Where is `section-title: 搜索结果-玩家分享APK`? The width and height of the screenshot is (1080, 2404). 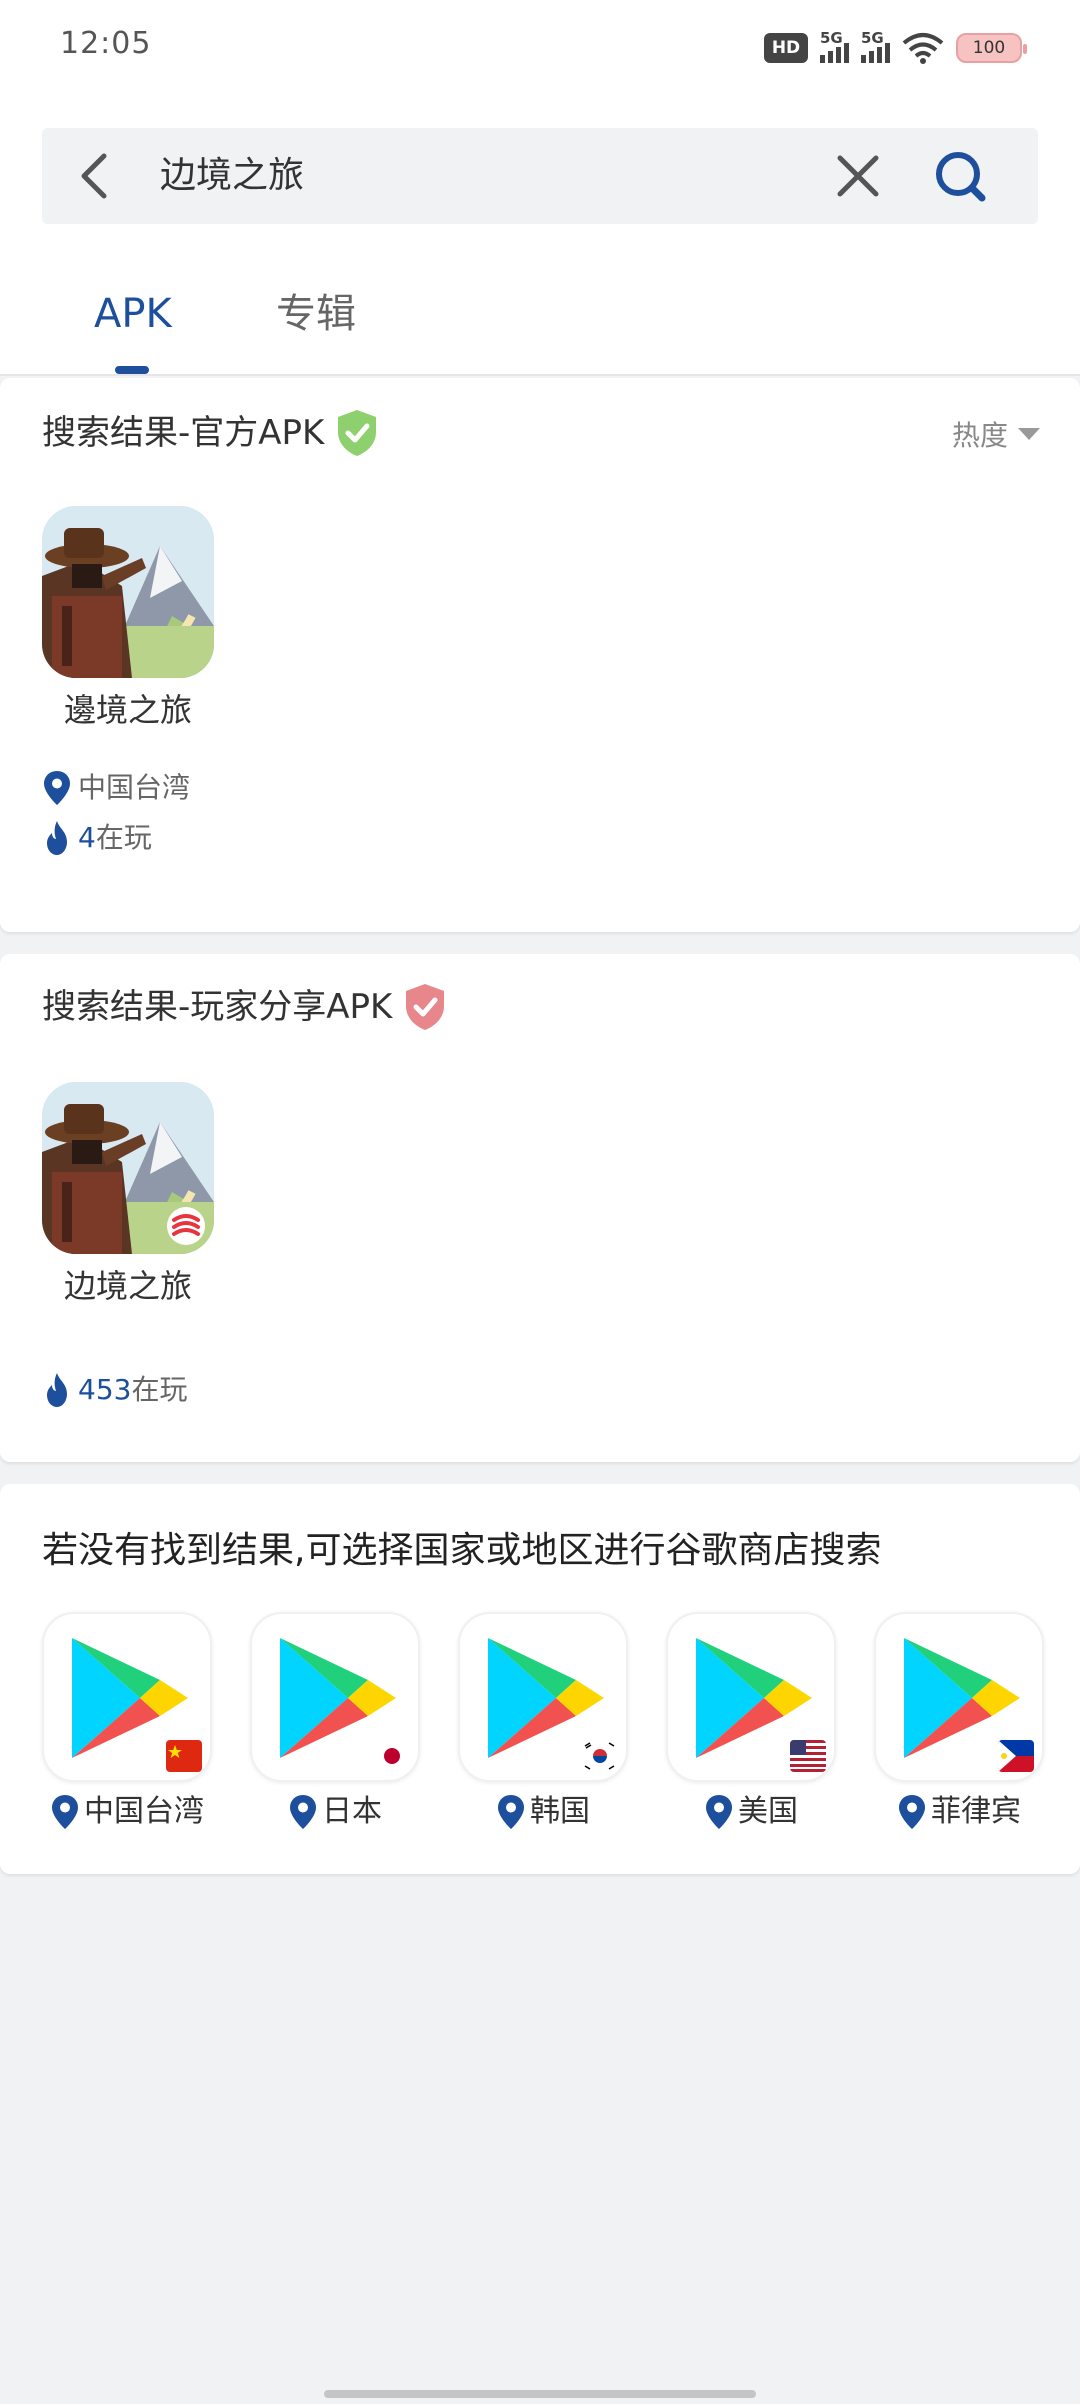 section-title: 搜索结果-玩家分享APK is located at coordinates (217, 1007).